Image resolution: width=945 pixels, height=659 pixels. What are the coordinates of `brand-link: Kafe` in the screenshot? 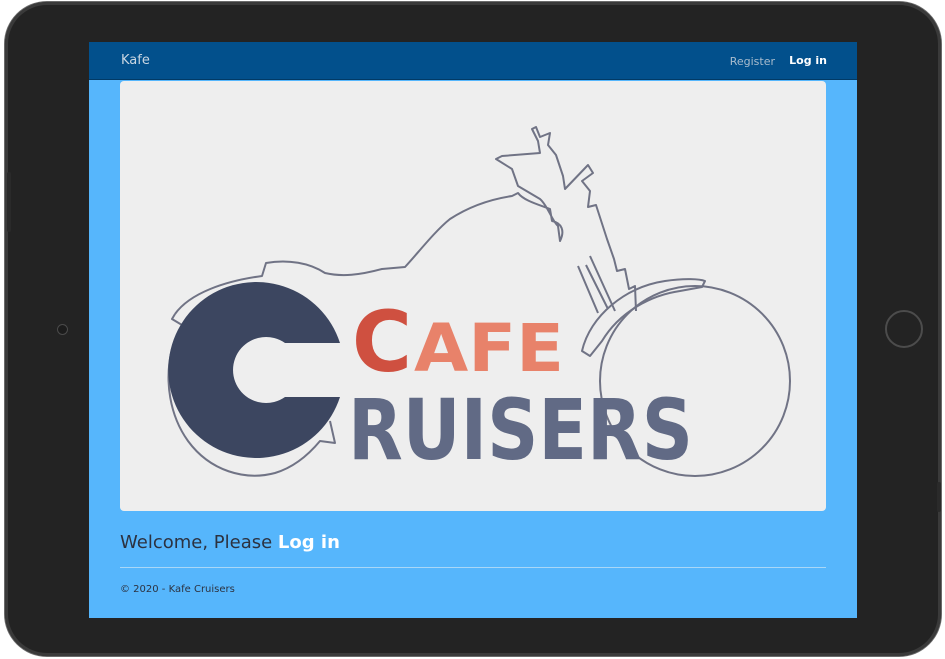 It's located at (135, 60).